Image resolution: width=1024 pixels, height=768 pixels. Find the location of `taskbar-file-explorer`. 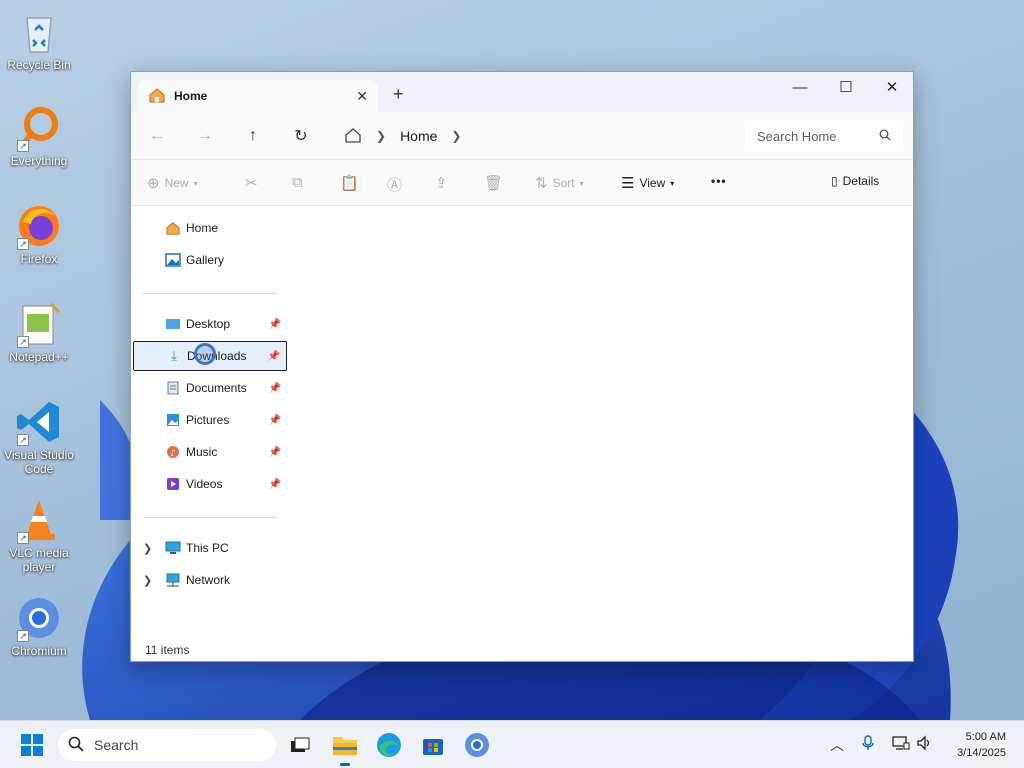

taskbar-file-explorer is located at coordinates (345, 747).